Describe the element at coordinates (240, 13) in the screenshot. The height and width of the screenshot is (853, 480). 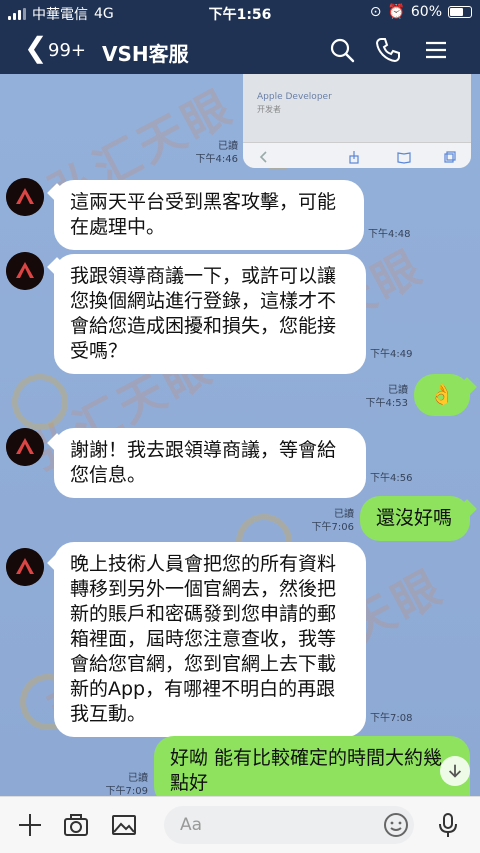
I see `status-bar: 中華電信 4G 下午1:56 ⊙ ⏰ 60%` at that location.